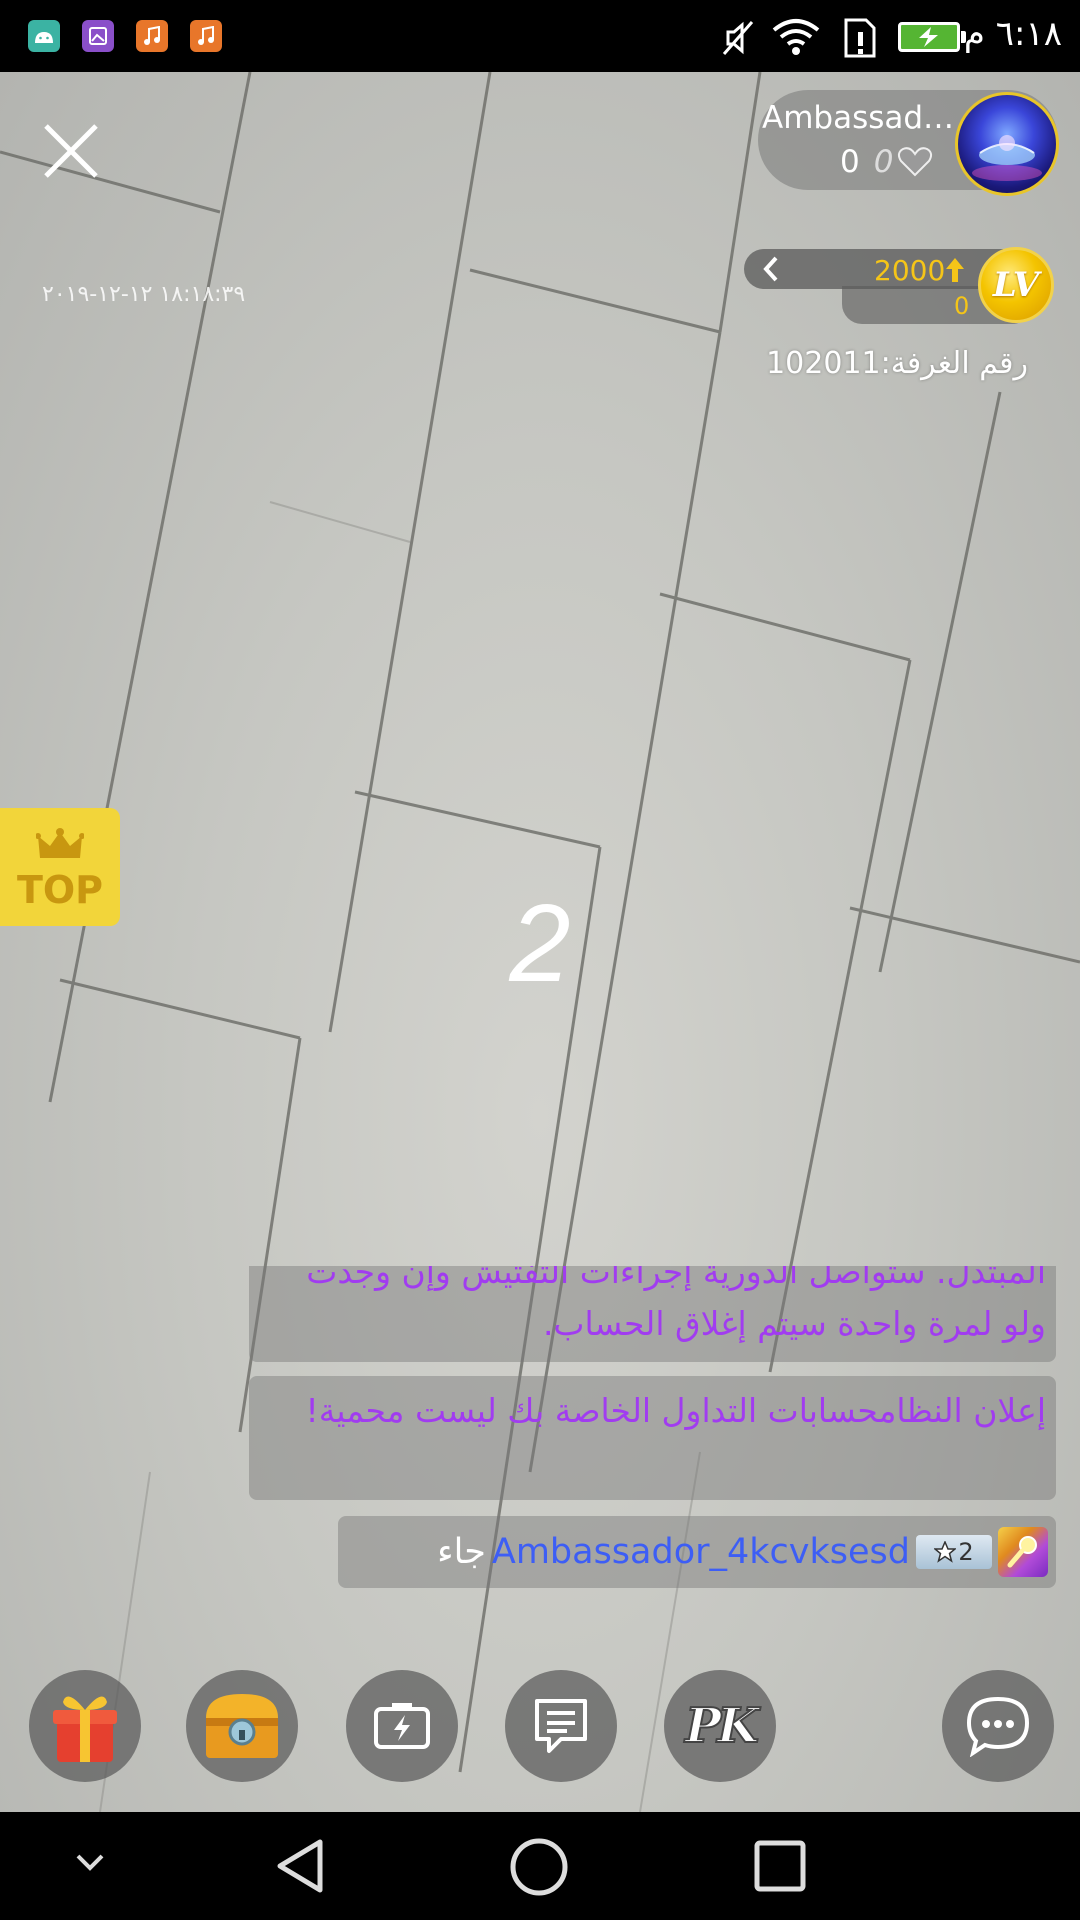 Image resolution: width=1080 pixels, height=1920 pixels. Describe the element at coordinates (98, 36) in the screenshot. I see `gallery-icon` at that location.